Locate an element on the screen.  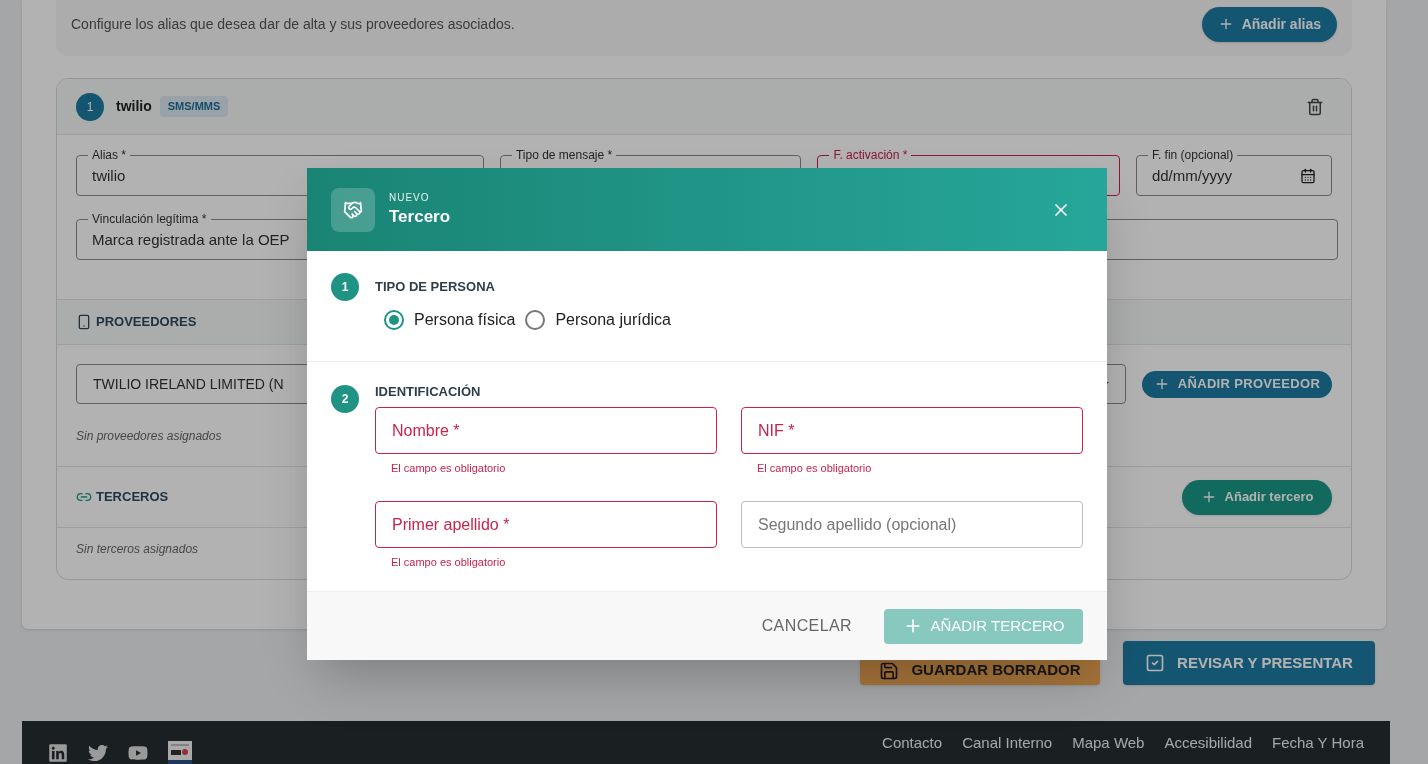
play-icon is located at coordinates (138, 753).